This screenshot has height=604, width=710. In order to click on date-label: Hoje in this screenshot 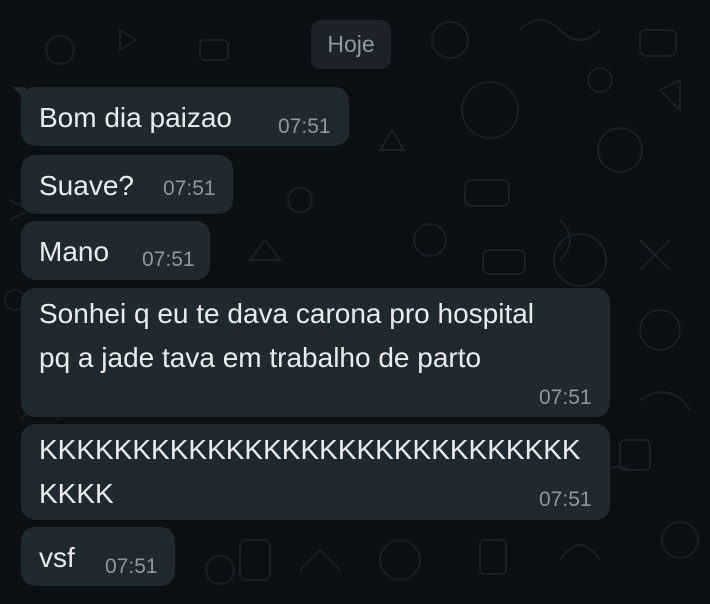, I will do `click(351, 44)`.